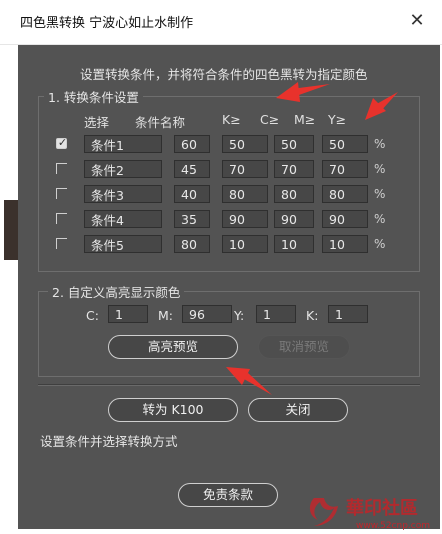 The image size is (442, 534). What do you see at coordinates (294, 194) in the screenshot?
I see `row-3-m-input` at bounding box center [294, 194].